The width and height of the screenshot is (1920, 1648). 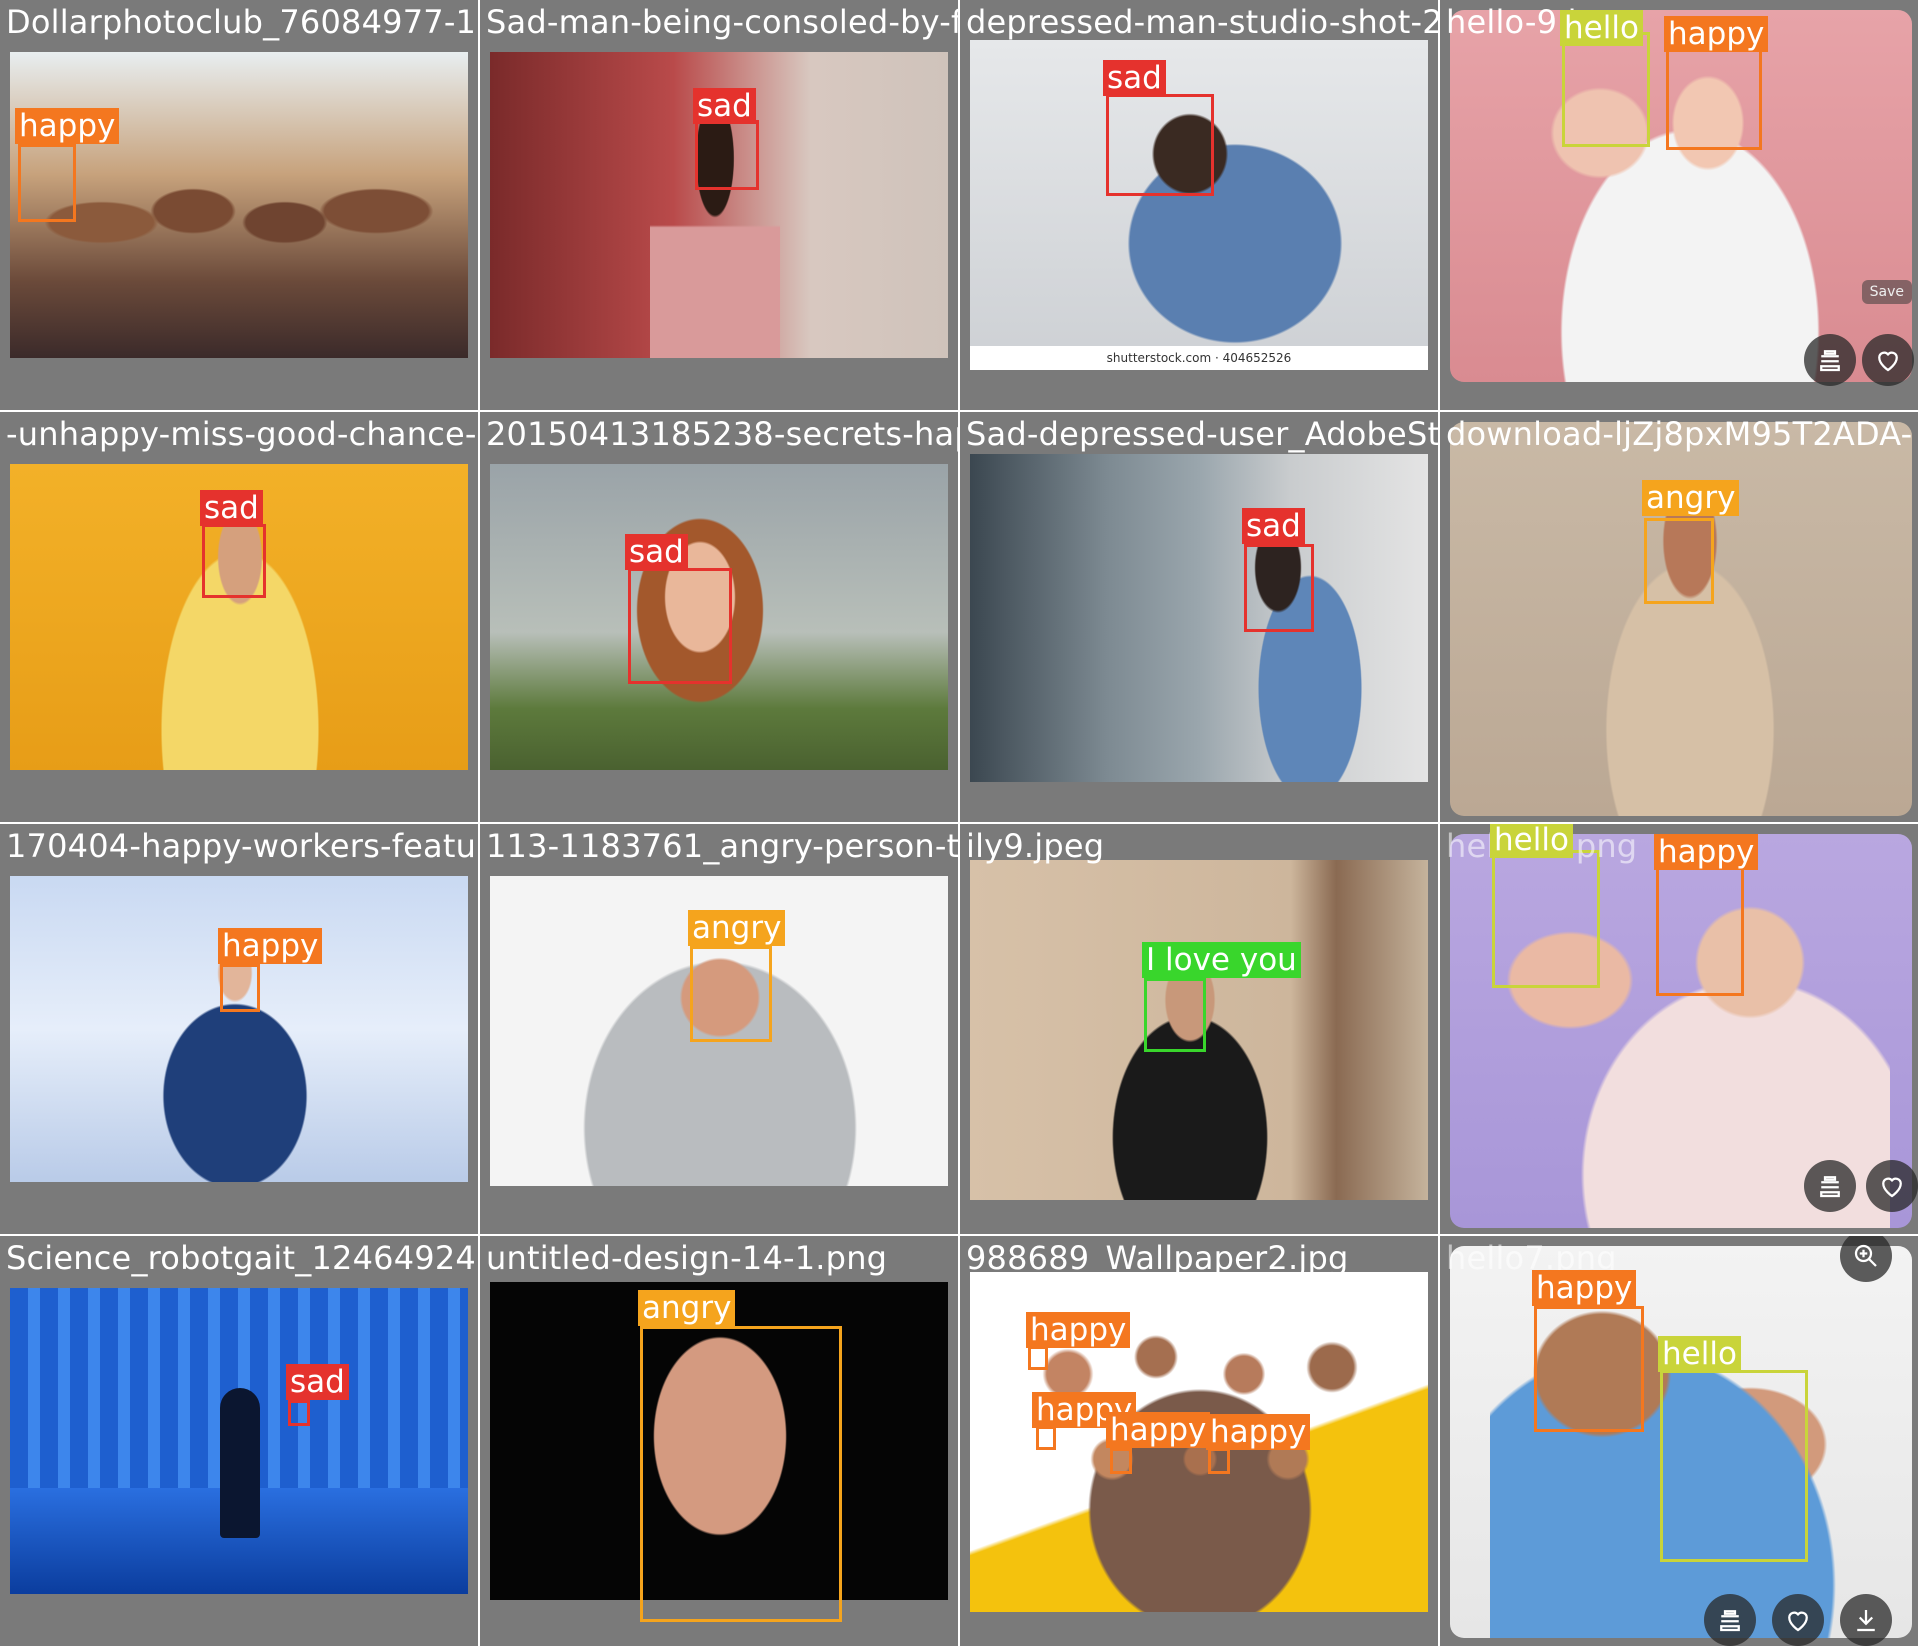 I want to click on result-tile: sad Science_robotgait_124649246.jpg, so click(x=240, y=1442).